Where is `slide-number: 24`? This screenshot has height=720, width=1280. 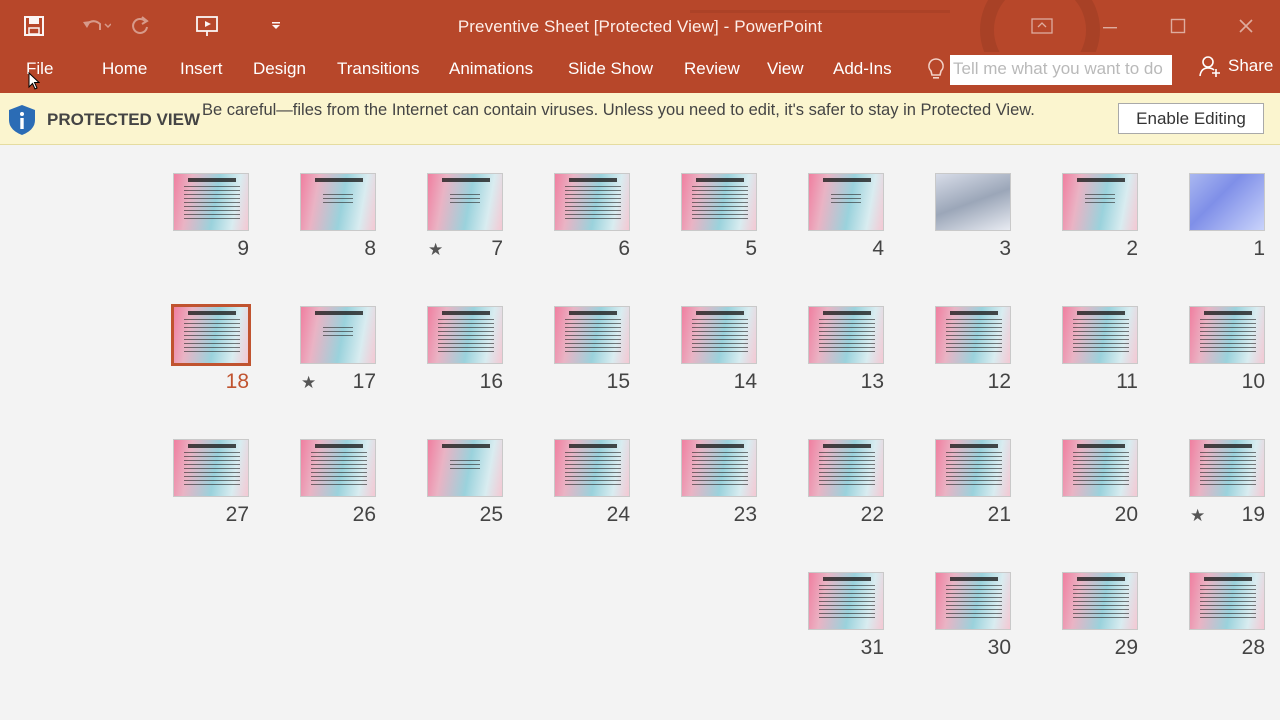 slide-number: 24 is located at coordinates (618, 514).